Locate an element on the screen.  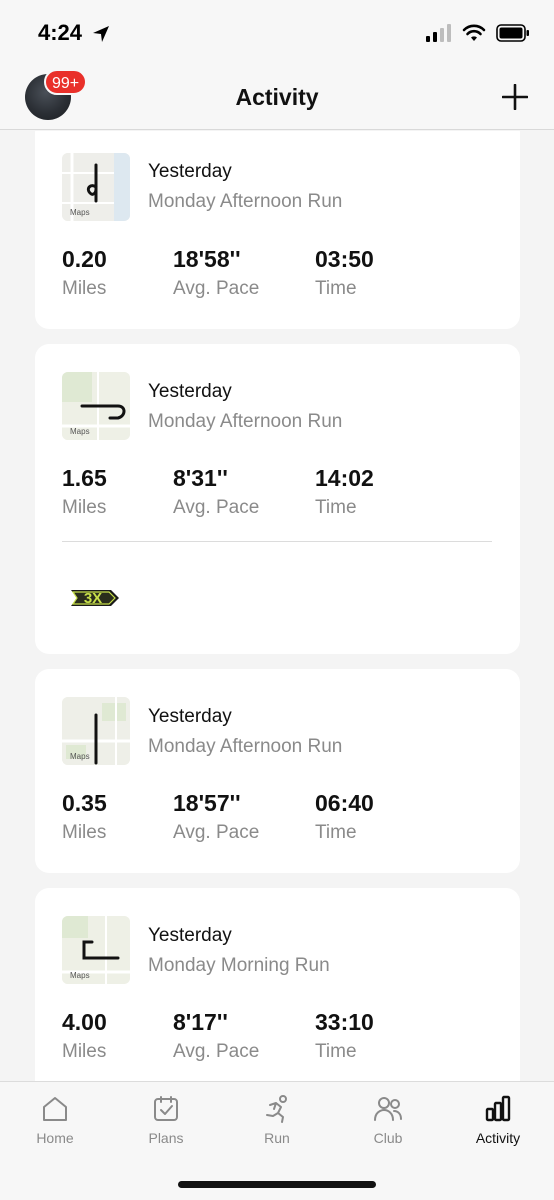
add-icon is located at coordinates (515, 97).